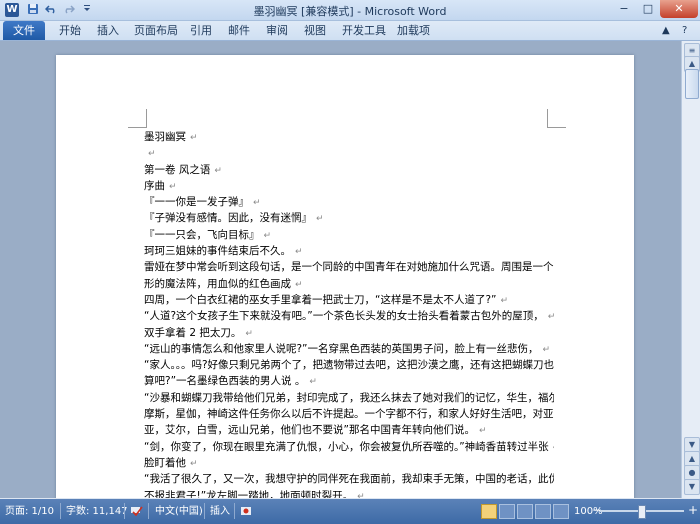 This screenshot has width=700, height=524. What do you see at coordinates (97, 511) in the screenshot?
I see `word-count: 字数: 11,147` at bounding box center [97, 511].